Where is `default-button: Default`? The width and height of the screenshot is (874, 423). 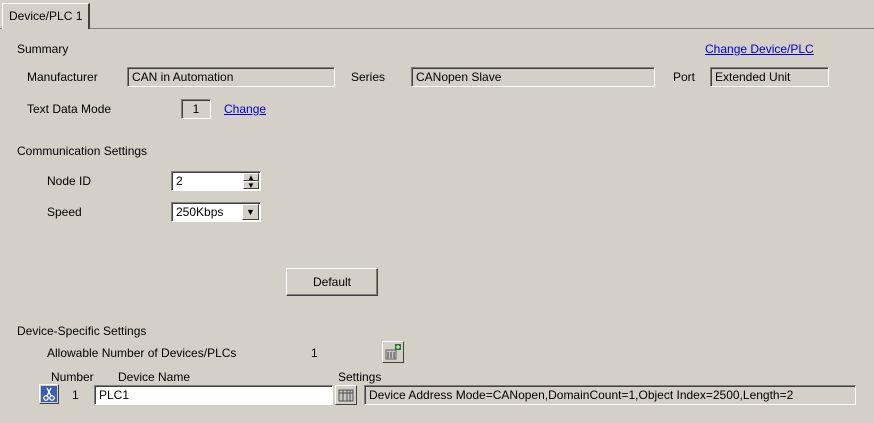 default-button: Default is located at coordinates (332, 282).